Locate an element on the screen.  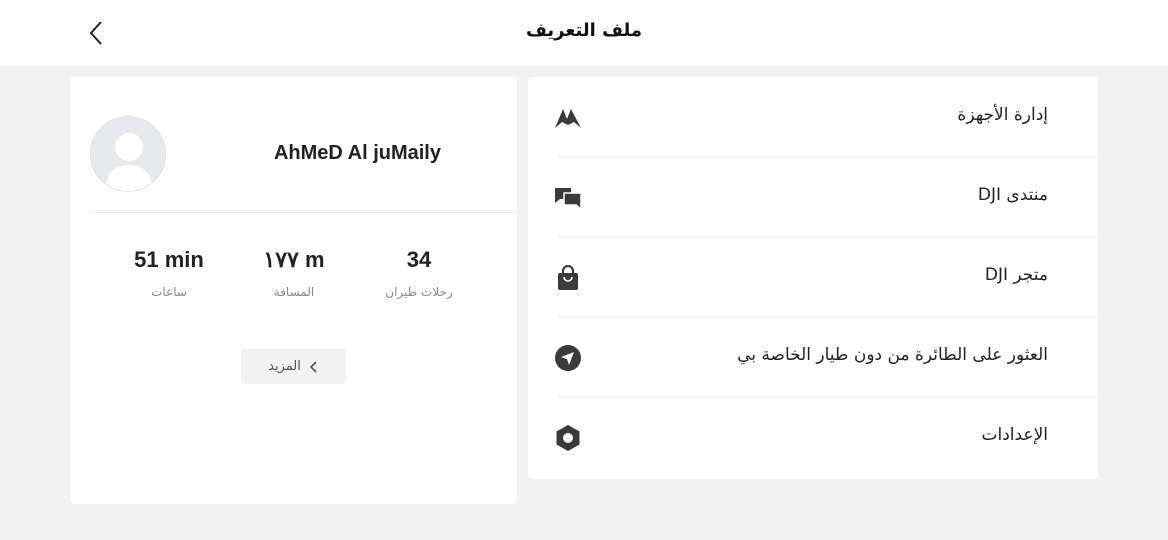
avatar is located at coordinates (128, 154).